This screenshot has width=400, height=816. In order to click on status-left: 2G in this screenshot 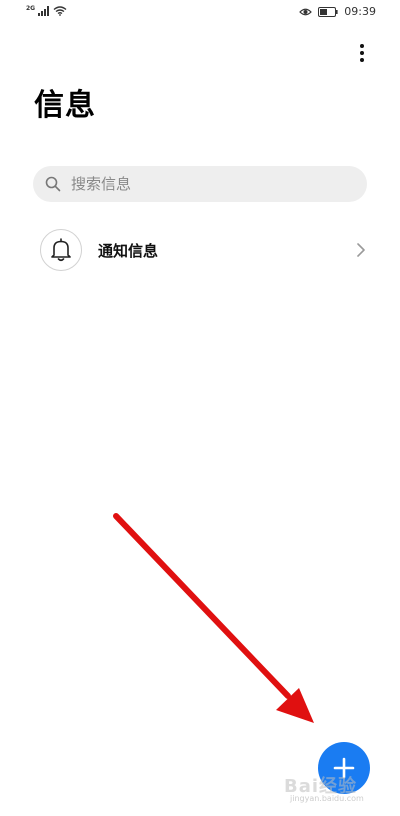, I will do `click(46, 11)`.